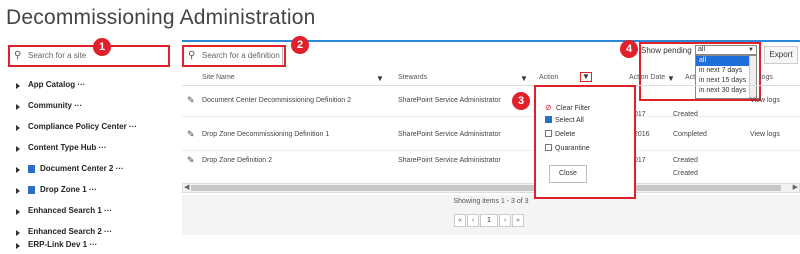 This screenshot has height=254, width=800. I want to click on grid-footer: Showing items 1 - 3 of 3 « ‹ 1 › », so click(491, 215).